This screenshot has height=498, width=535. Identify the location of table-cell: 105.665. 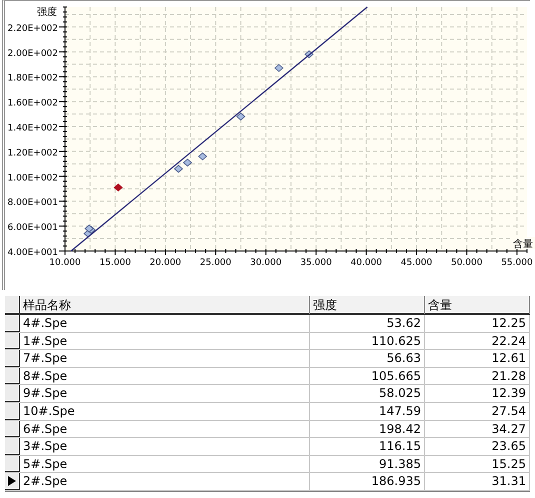
(367, 376).